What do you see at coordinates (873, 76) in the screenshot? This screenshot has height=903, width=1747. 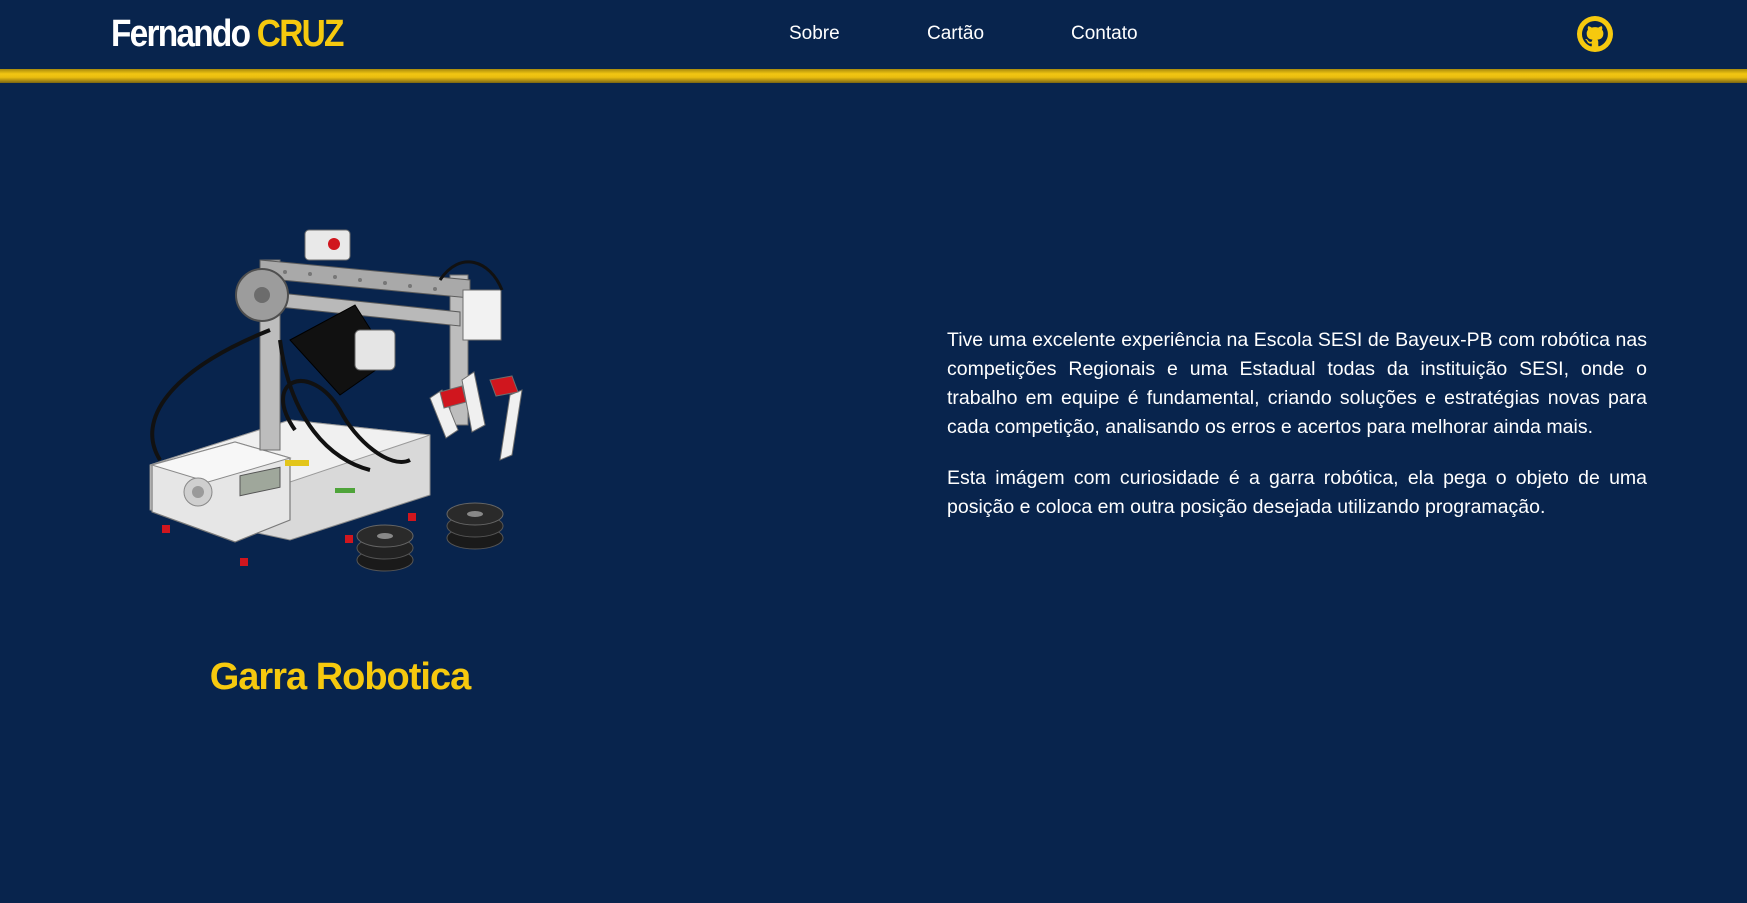 I see `header-accent-bar` at bounding box center [873, 76].